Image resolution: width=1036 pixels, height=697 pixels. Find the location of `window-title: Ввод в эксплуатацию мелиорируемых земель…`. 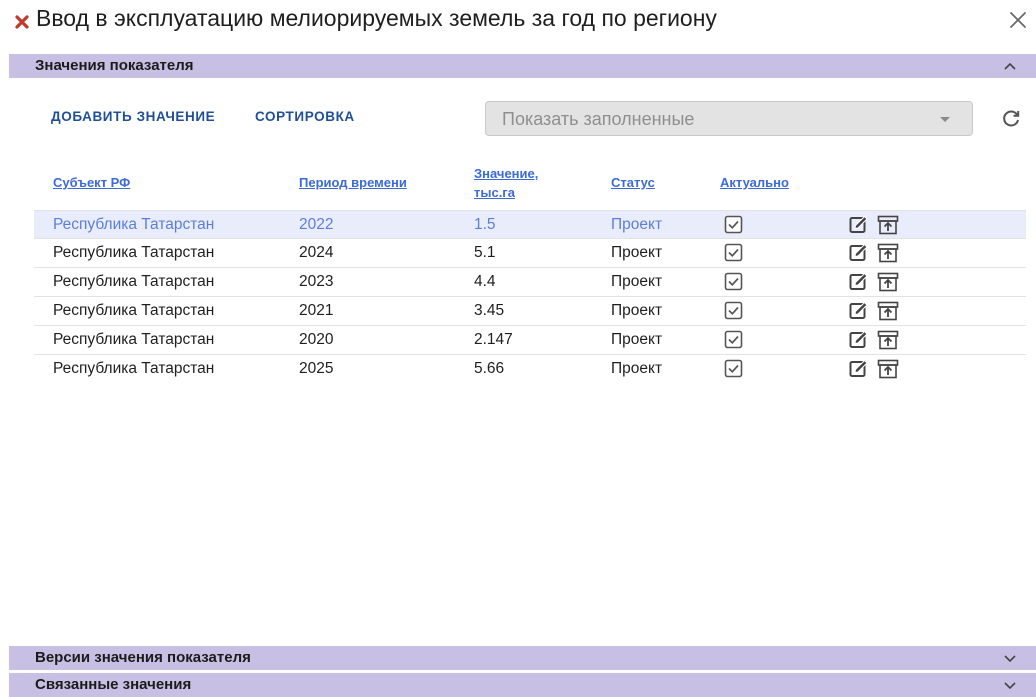

window-title: Ввод в эксплуатацию мелиорируемых земель… is located at coordinates (376, 18).